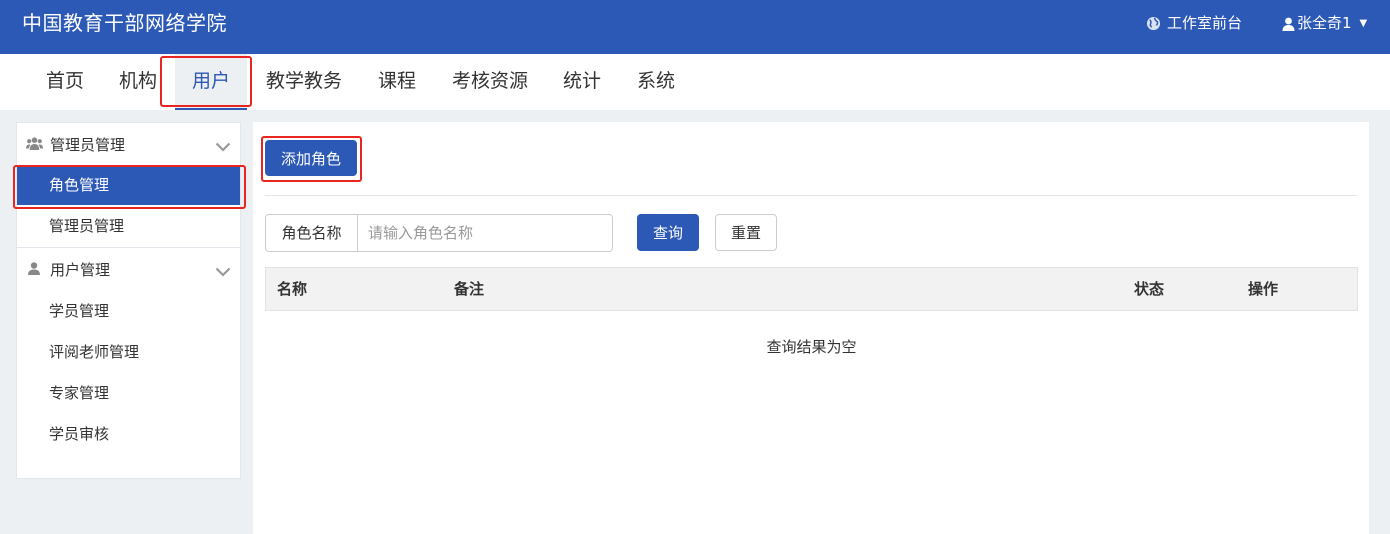  I want to click on sidebar-item-expert-management: 专家管理, so click(128, 393).